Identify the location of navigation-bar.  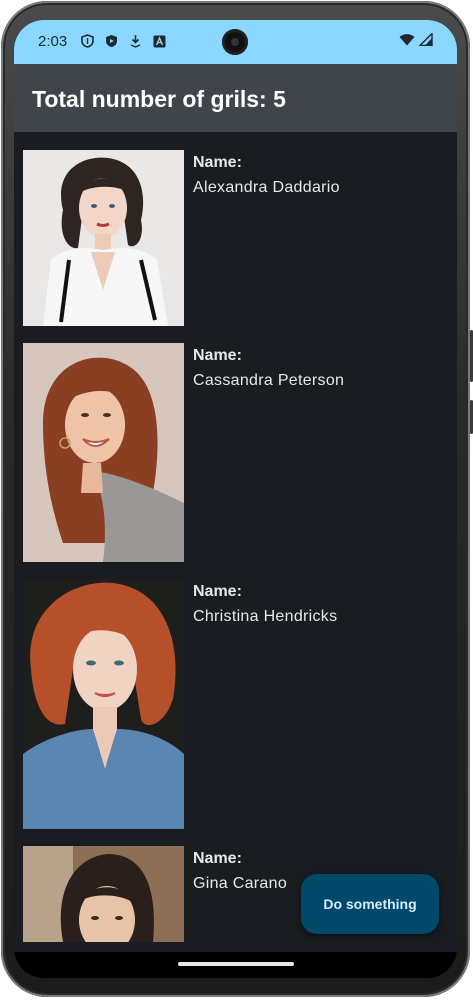
(235, 965).